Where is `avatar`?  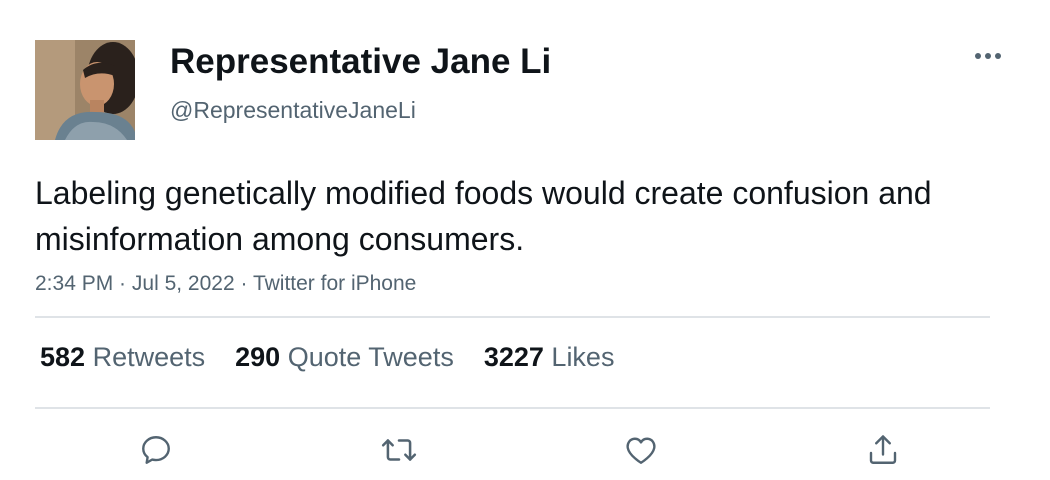 avatar is located at coordinates (85, 90).